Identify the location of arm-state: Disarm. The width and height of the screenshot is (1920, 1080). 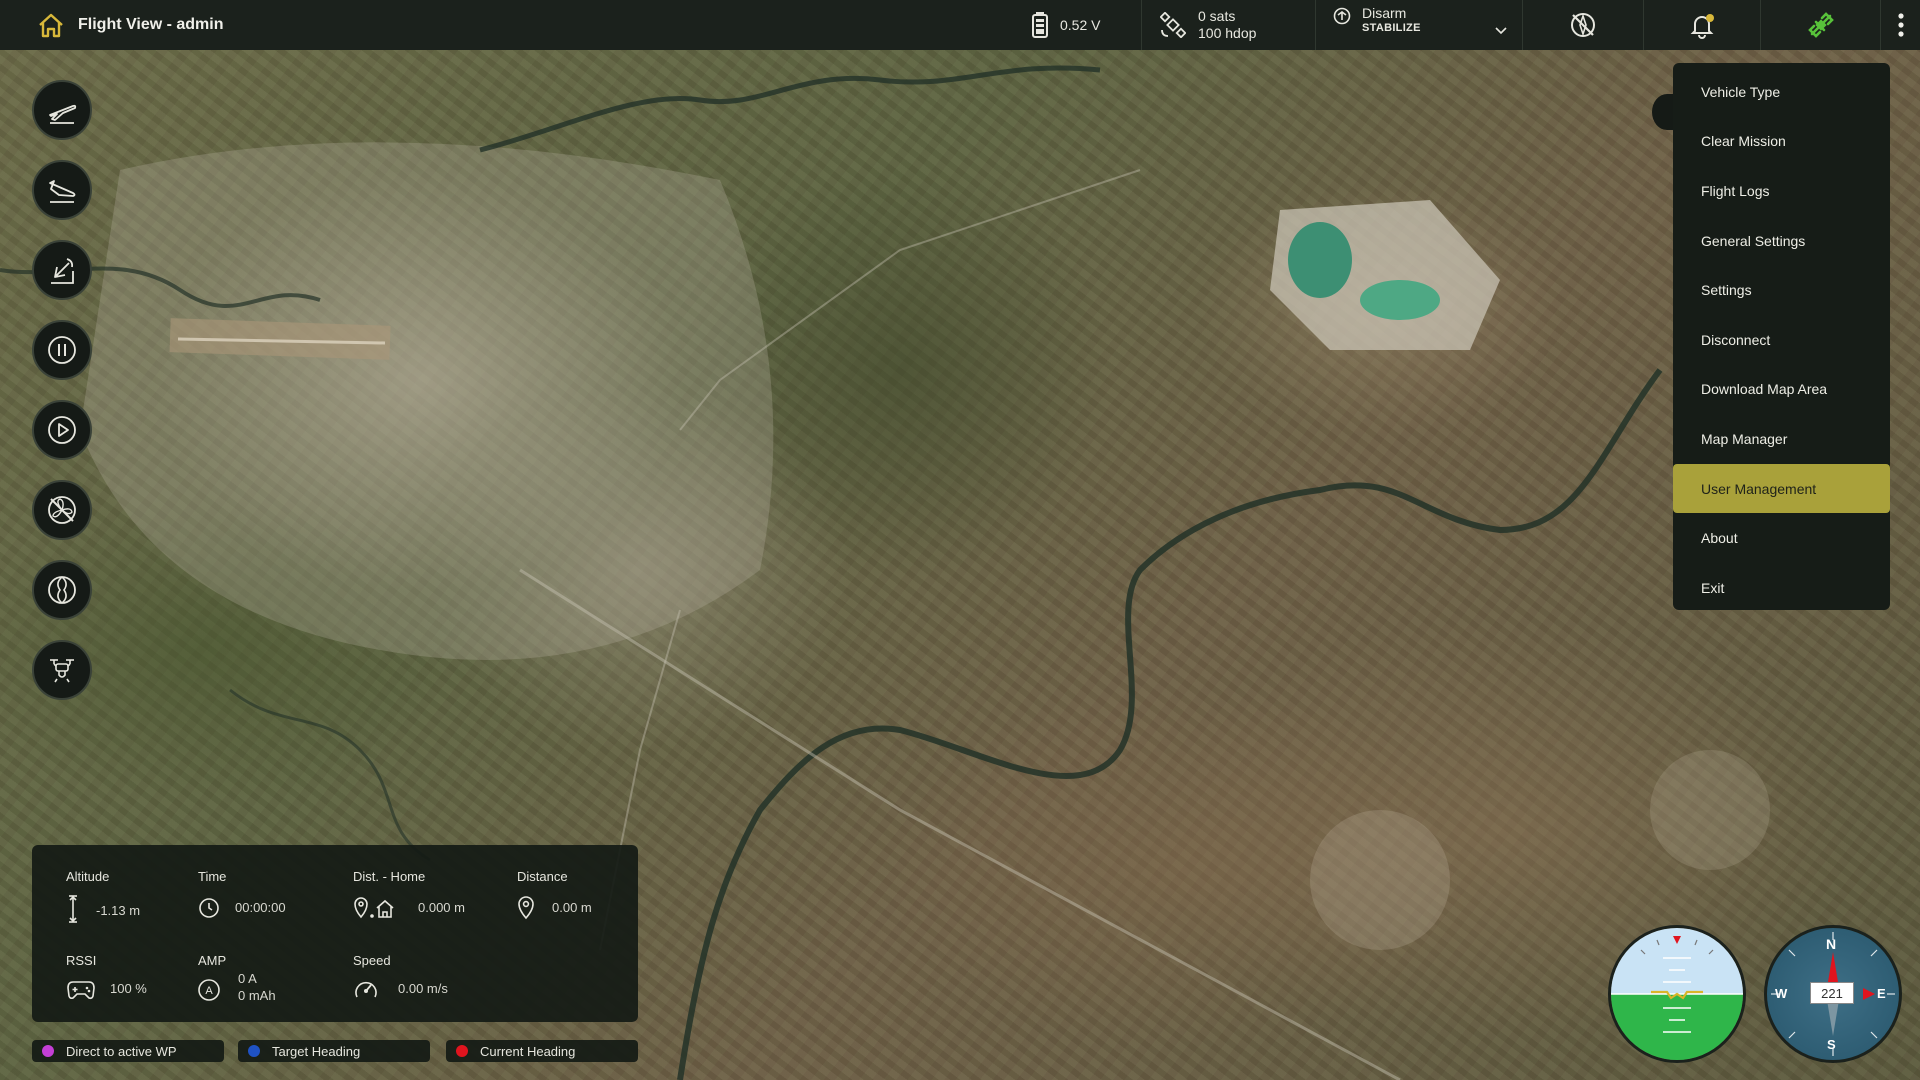
(1384, 13).